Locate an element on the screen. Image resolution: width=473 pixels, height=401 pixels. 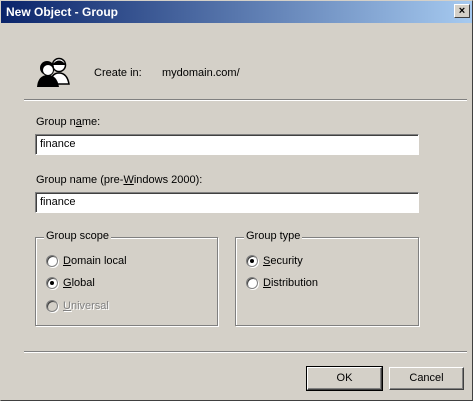
group-name-label: Group name: is located at coordinates (68, 122).